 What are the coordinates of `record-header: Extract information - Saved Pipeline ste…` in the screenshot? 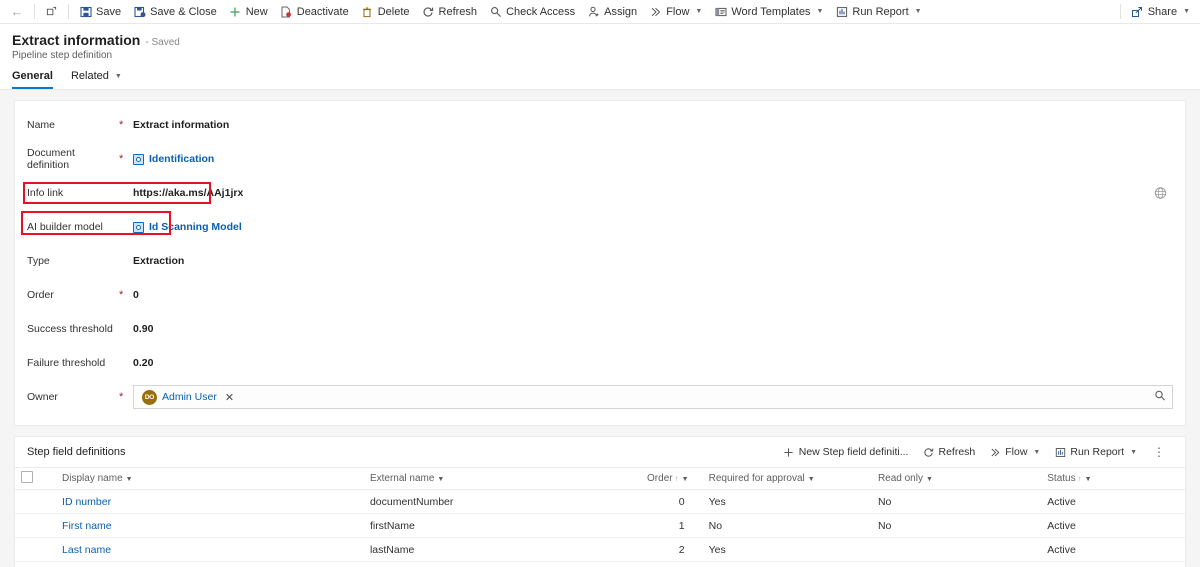 It's located at (600, 57).